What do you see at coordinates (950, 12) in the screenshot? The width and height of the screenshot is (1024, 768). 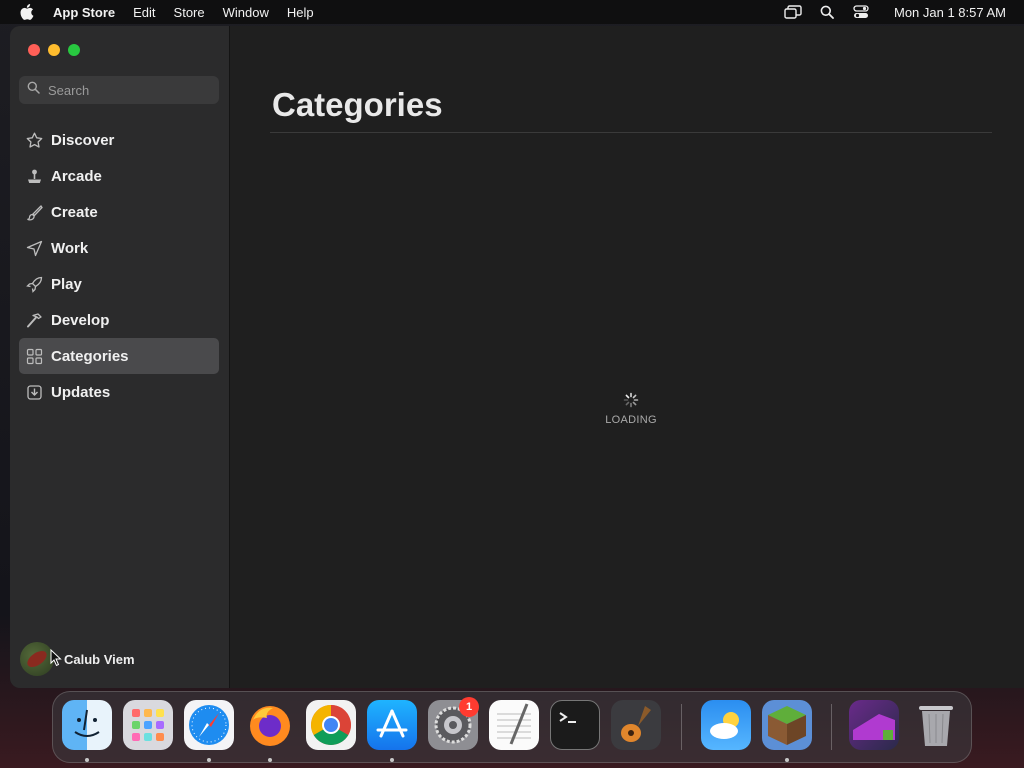 I see `menu-clock: Mon Jan 1 8:57 AM` at bounding box center [950, 12].